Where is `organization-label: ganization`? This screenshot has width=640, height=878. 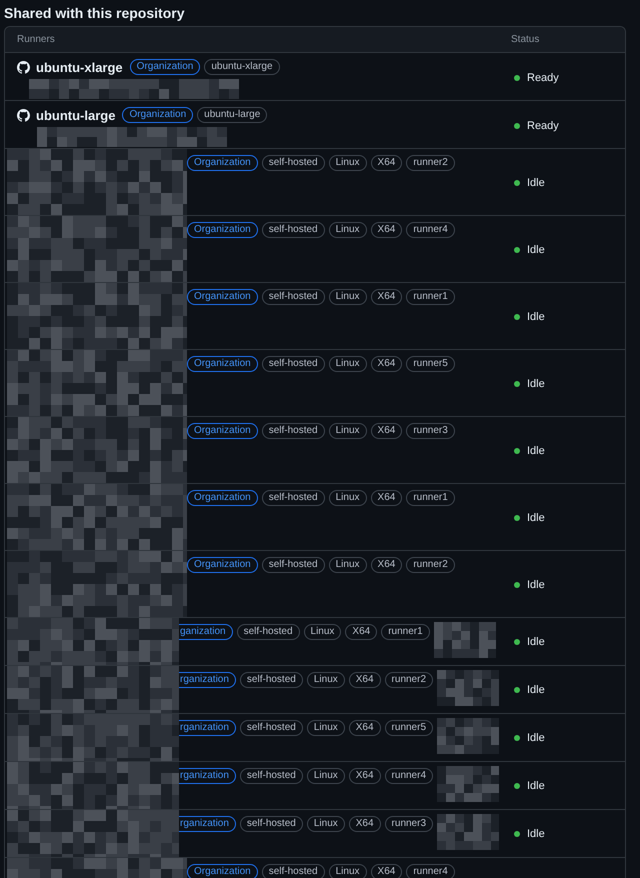 organization-label: ganization is located at coordinates (206, 632).